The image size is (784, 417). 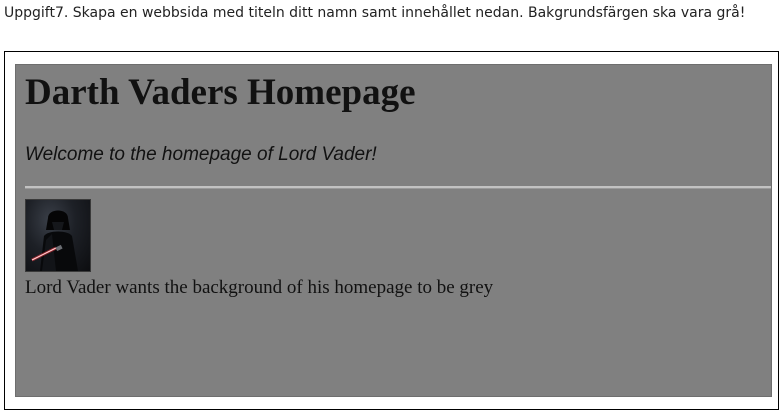 What do you see at coordinates (201, 154) in the screenshot?
I see `welcome-text: Welcome to the homepage of Lord Vader!` at bounding box center [201, 154].